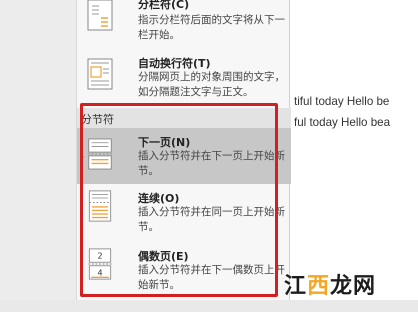 Image resolution: width=418 pixels, height=312 pixels. What do you see at coordinates (100, 154) in the screenshot?
I see `next-page-break-icon` at bounding box center [100, 154].